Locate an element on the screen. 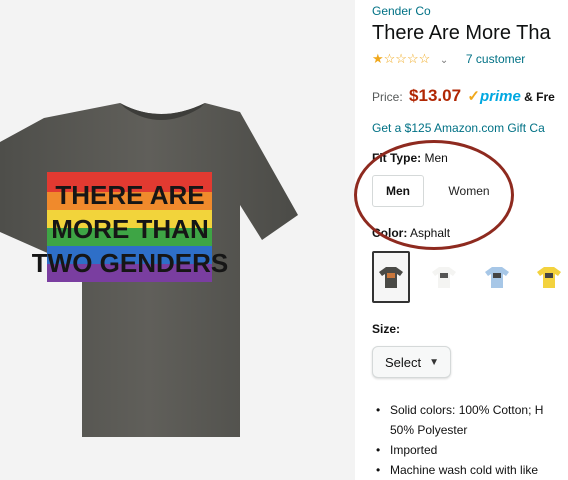 The height and width of the screenshot is (480, 568). rating-row: ★☆☆☆☆ ⌄ 7 customer is located at coordinates (448, 59).